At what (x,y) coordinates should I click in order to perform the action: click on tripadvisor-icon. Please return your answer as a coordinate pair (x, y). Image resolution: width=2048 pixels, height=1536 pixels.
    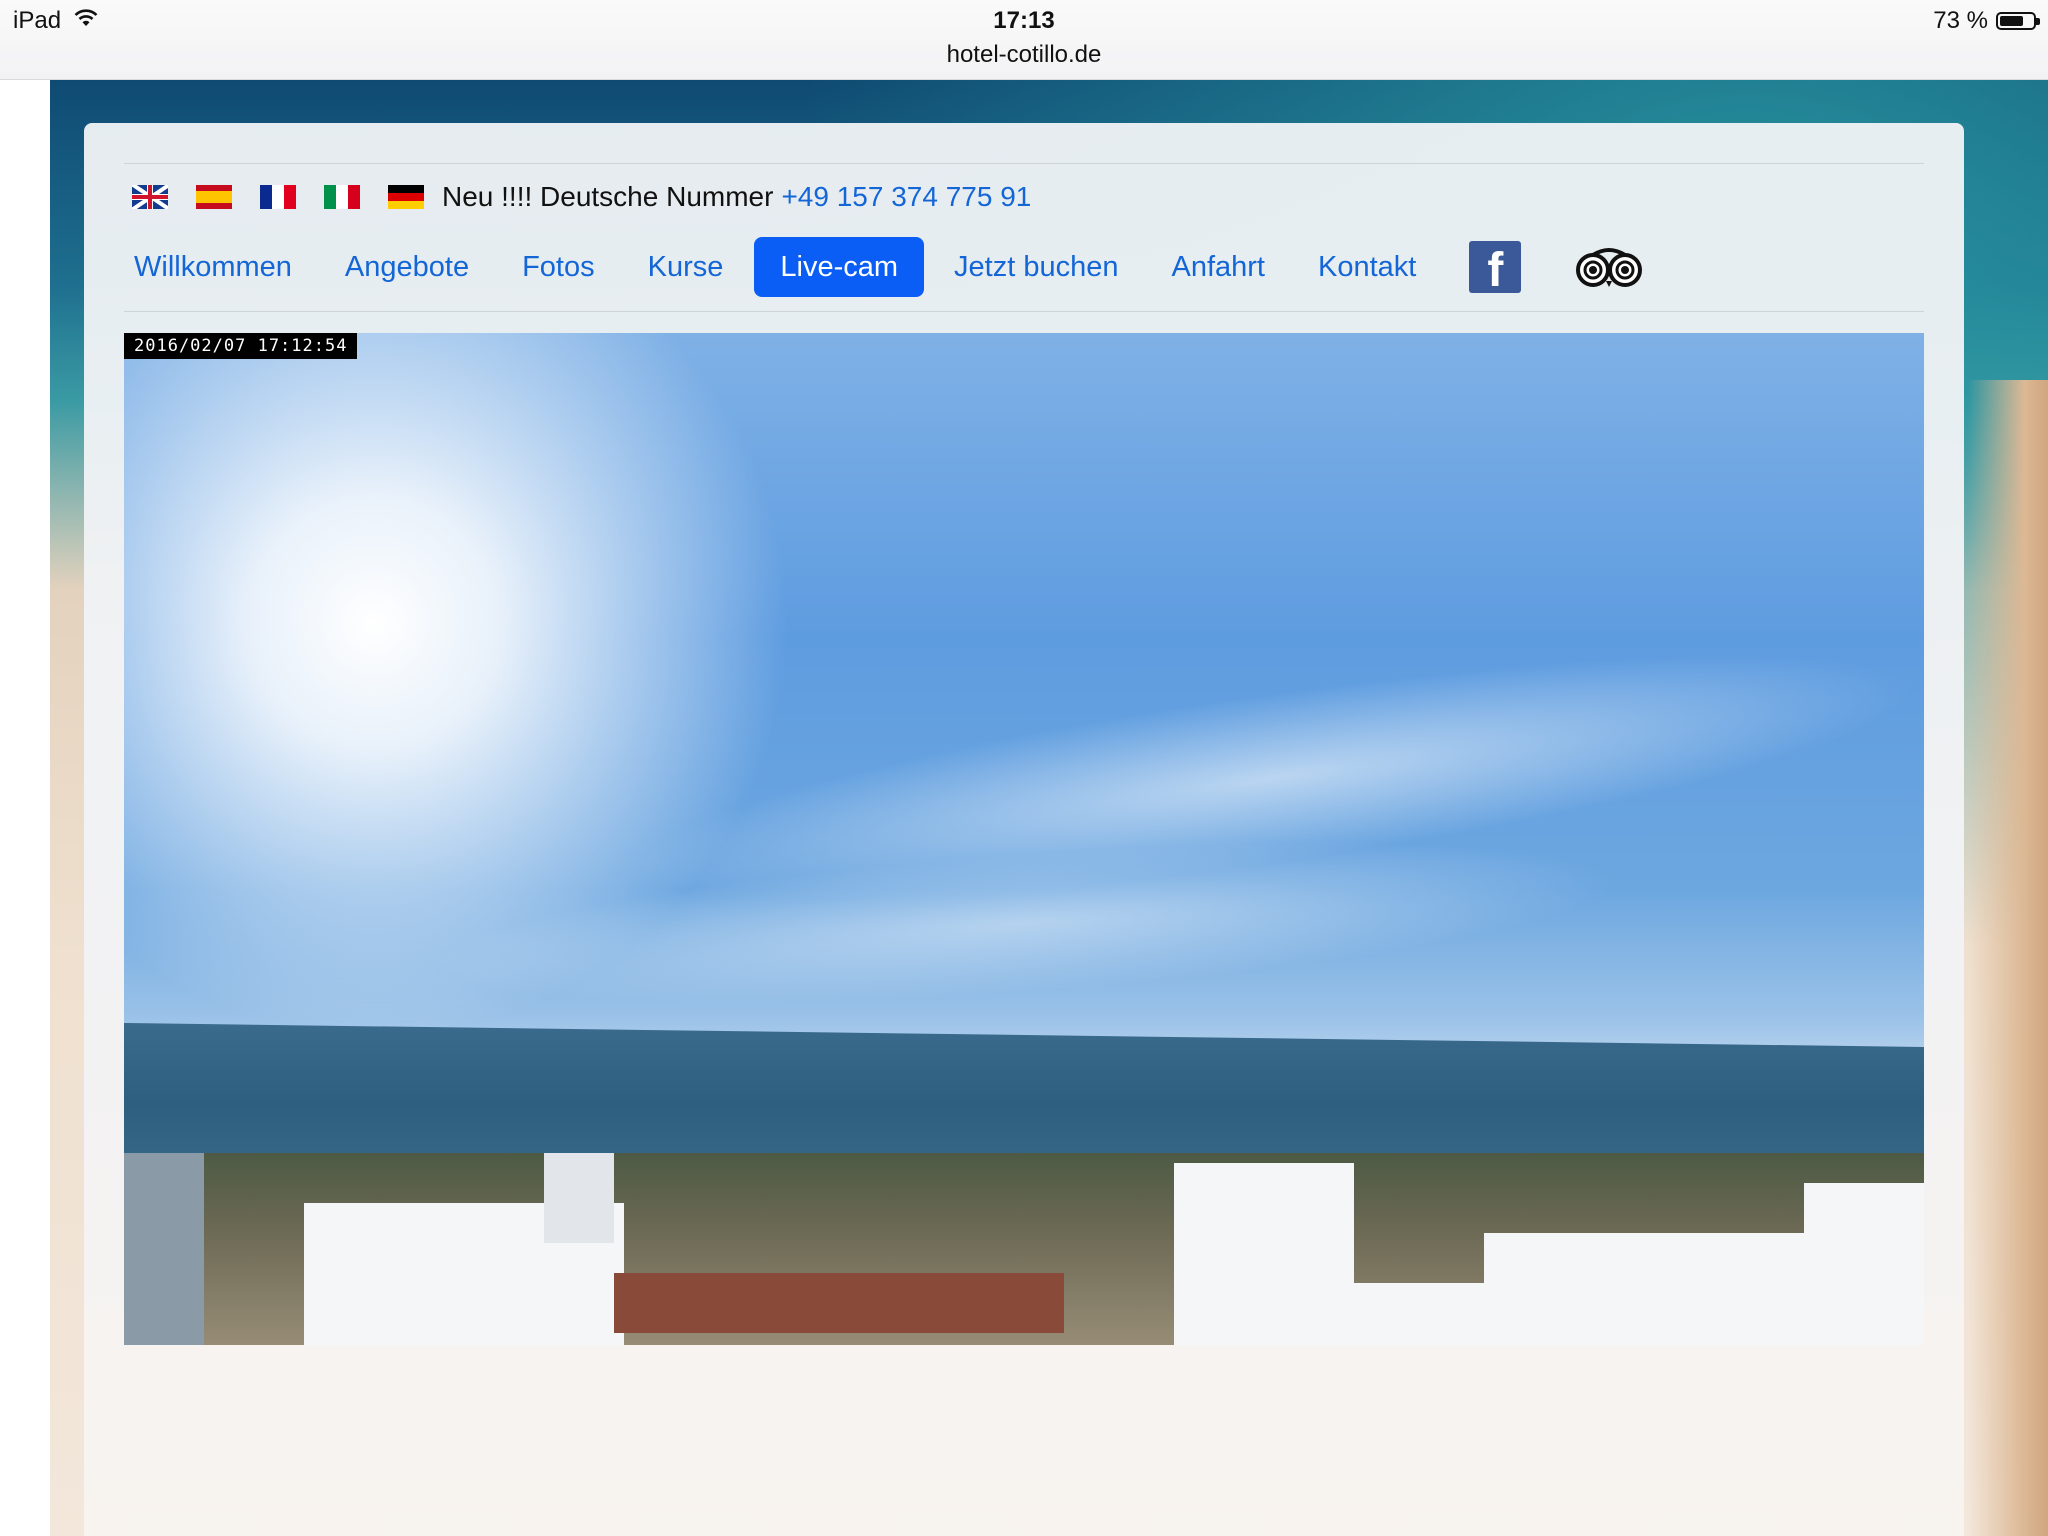
    Looking at the image, I should click on (1609, 267).